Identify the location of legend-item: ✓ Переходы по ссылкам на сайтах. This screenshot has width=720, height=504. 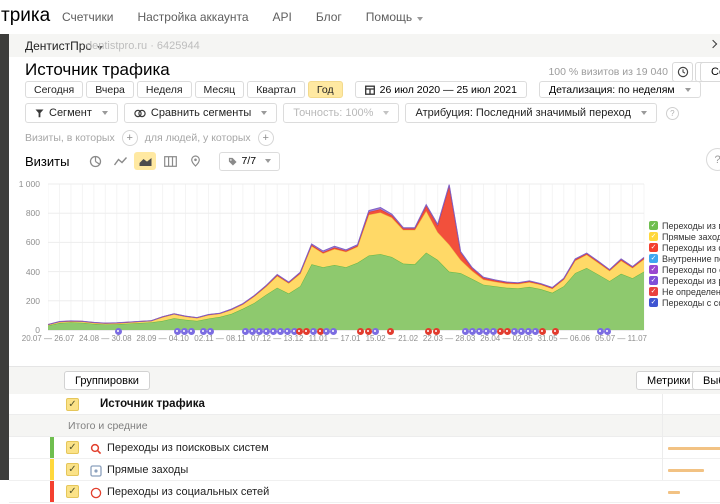
(684, 269).